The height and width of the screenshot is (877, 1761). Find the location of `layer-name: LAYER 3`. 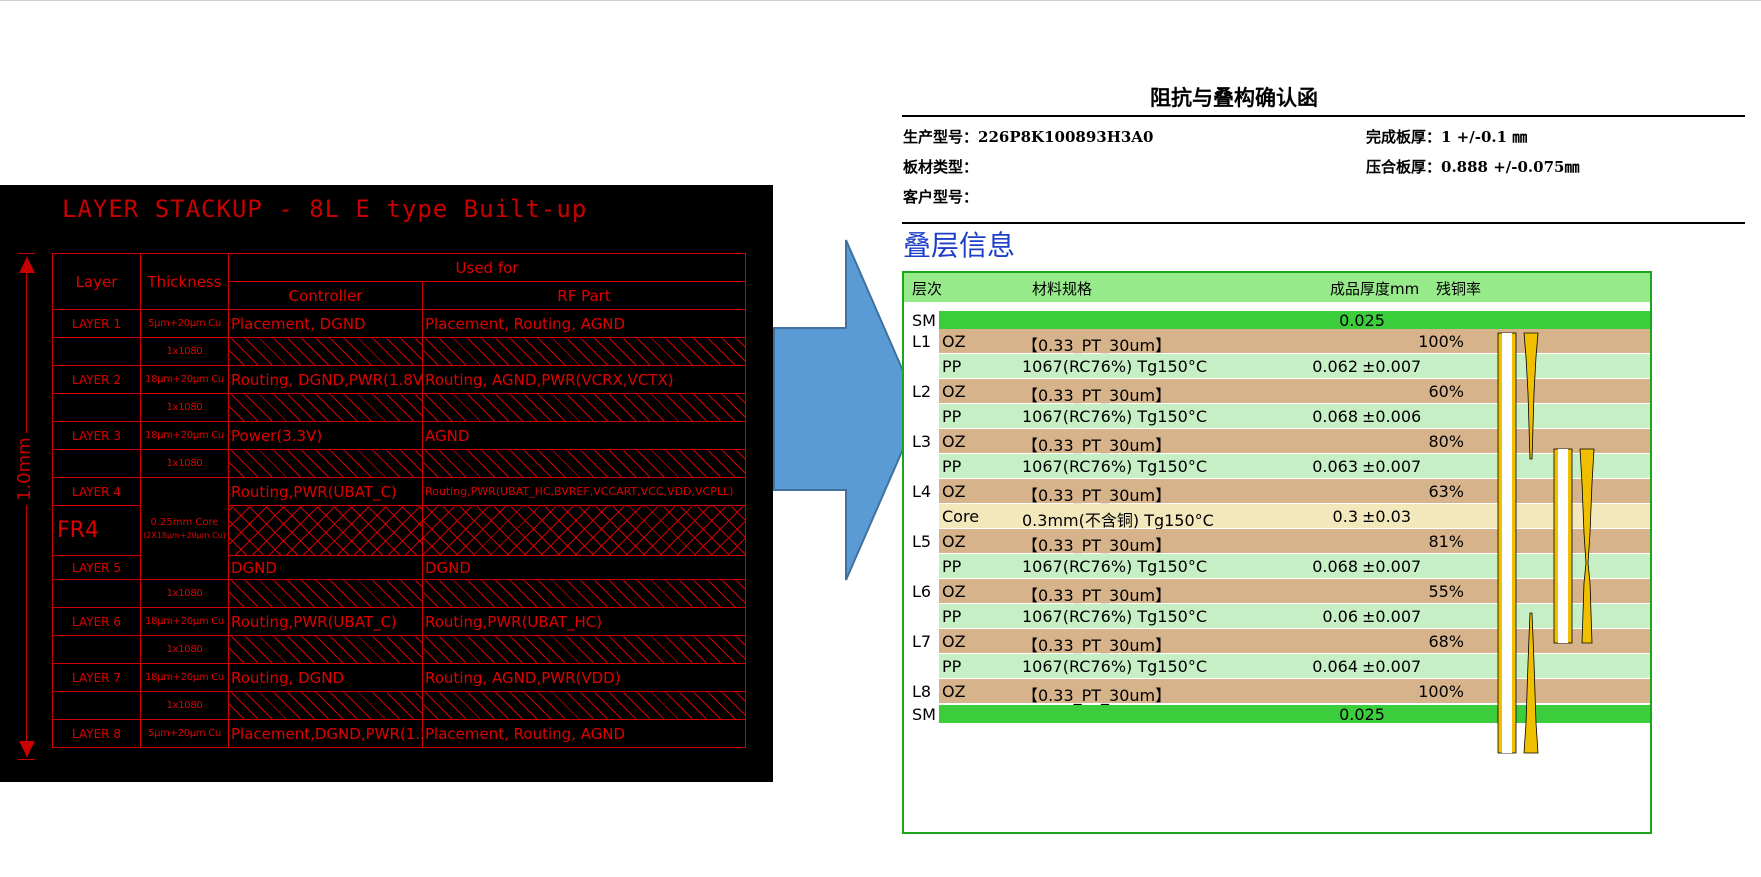

layer-name: LAYER 3 is located at coordinates (96, 435).